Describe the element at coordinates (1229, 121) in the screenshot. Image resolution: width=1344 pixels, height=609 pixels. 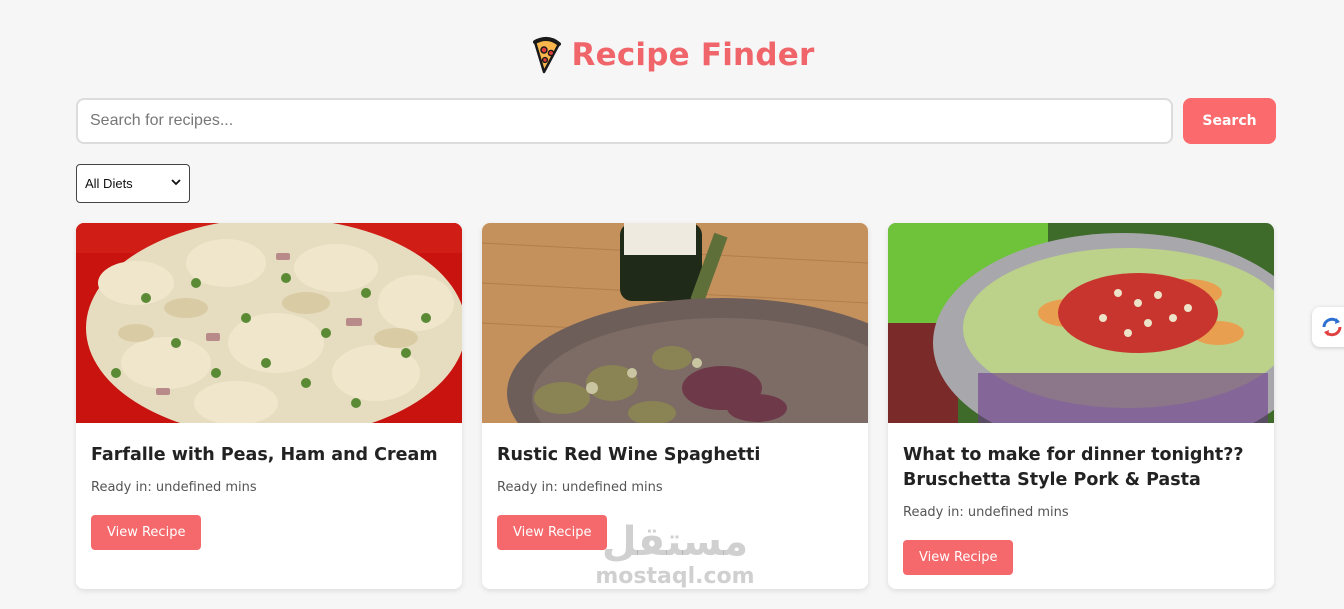
I see `search-button: Search` at that location.